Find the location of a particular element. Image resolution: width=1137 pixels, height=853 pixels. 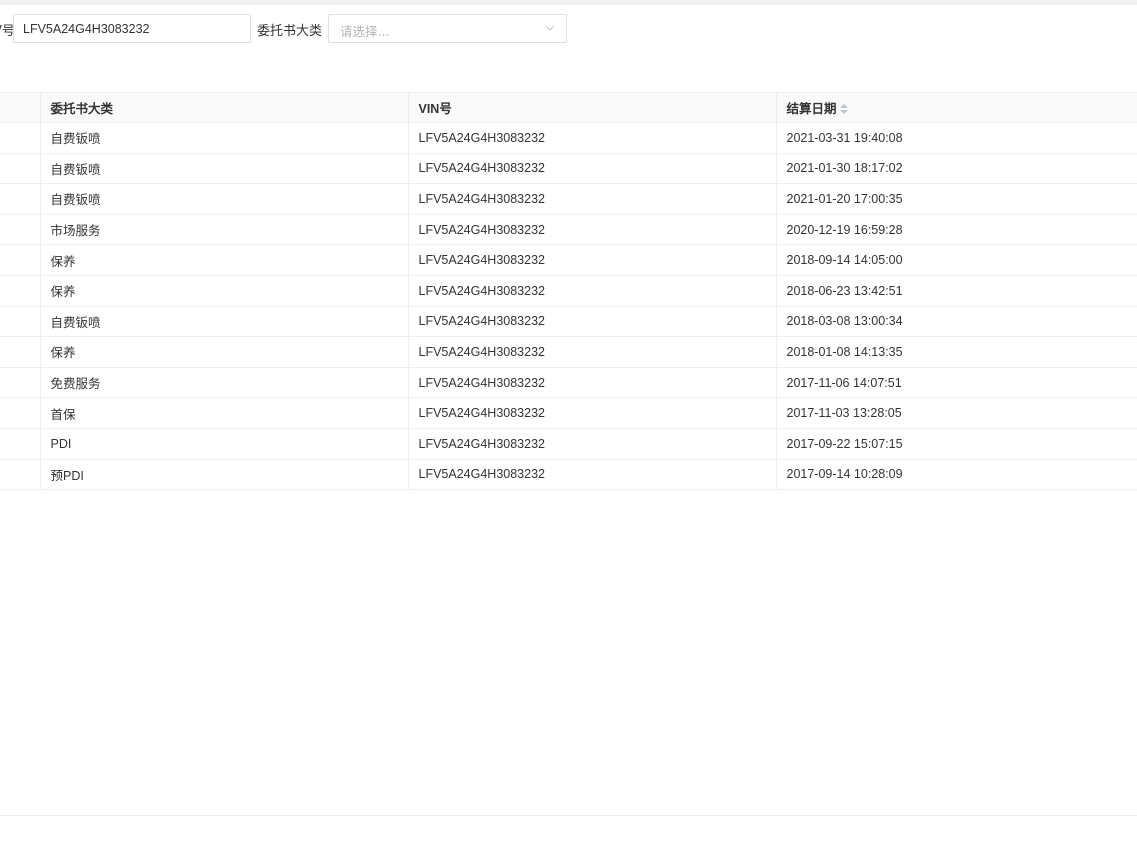

vin-input is located at coordinates (132, 28).